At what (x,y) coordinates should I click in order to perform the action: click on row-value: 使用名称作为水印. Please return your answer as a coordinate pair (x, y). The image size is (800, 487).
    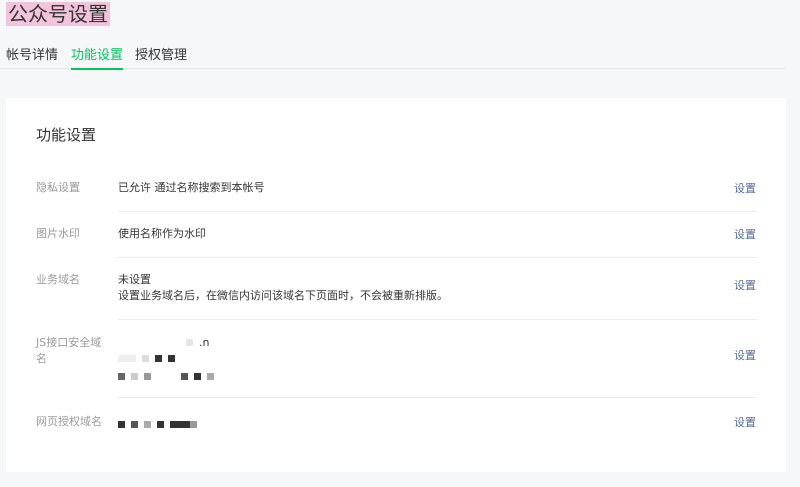
    Looking at the image, I should click on (162, 233).